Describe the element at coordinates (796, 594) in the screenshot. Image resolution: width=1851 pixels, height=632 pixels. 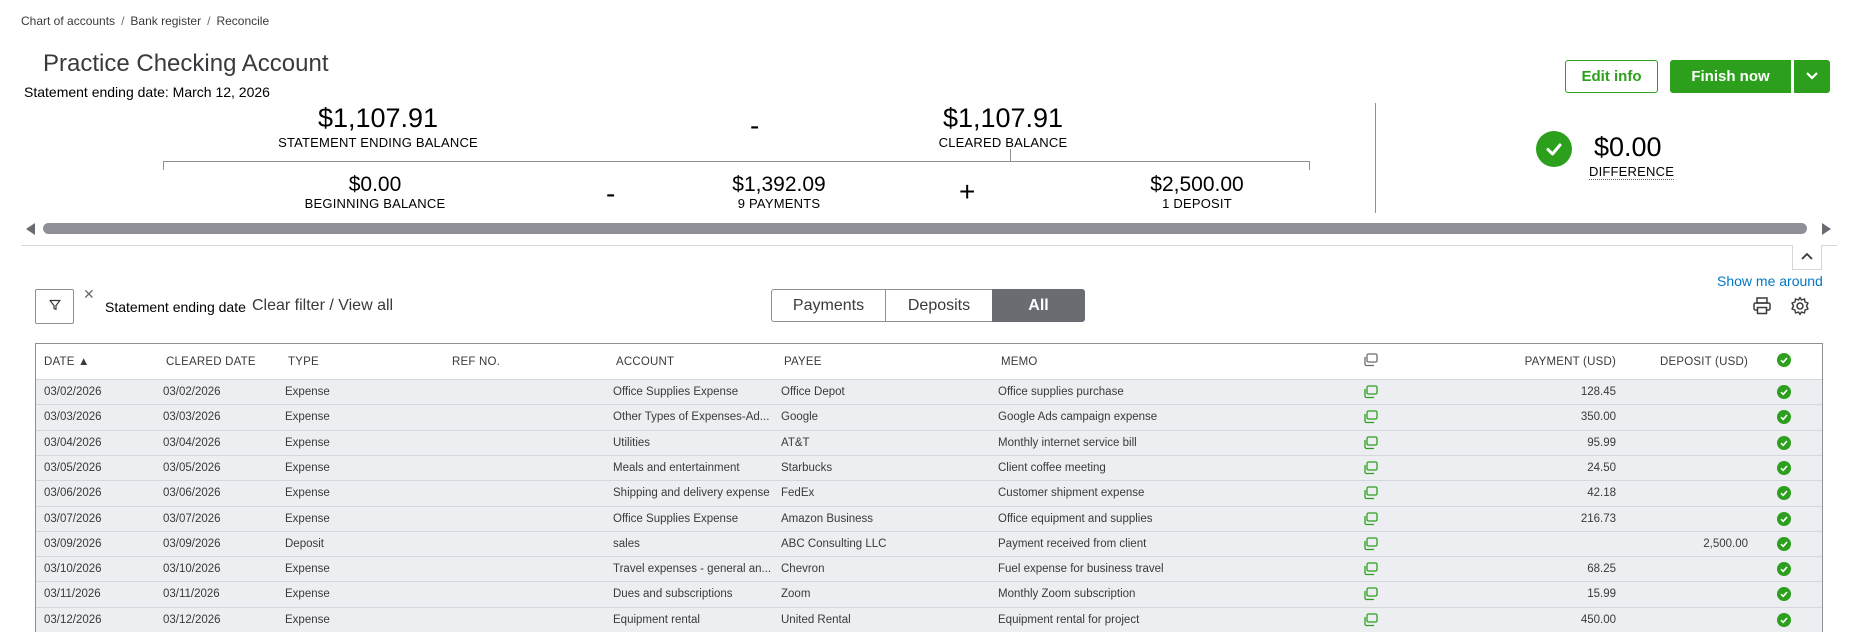
I see `cell-payee: Zoom` at that location.